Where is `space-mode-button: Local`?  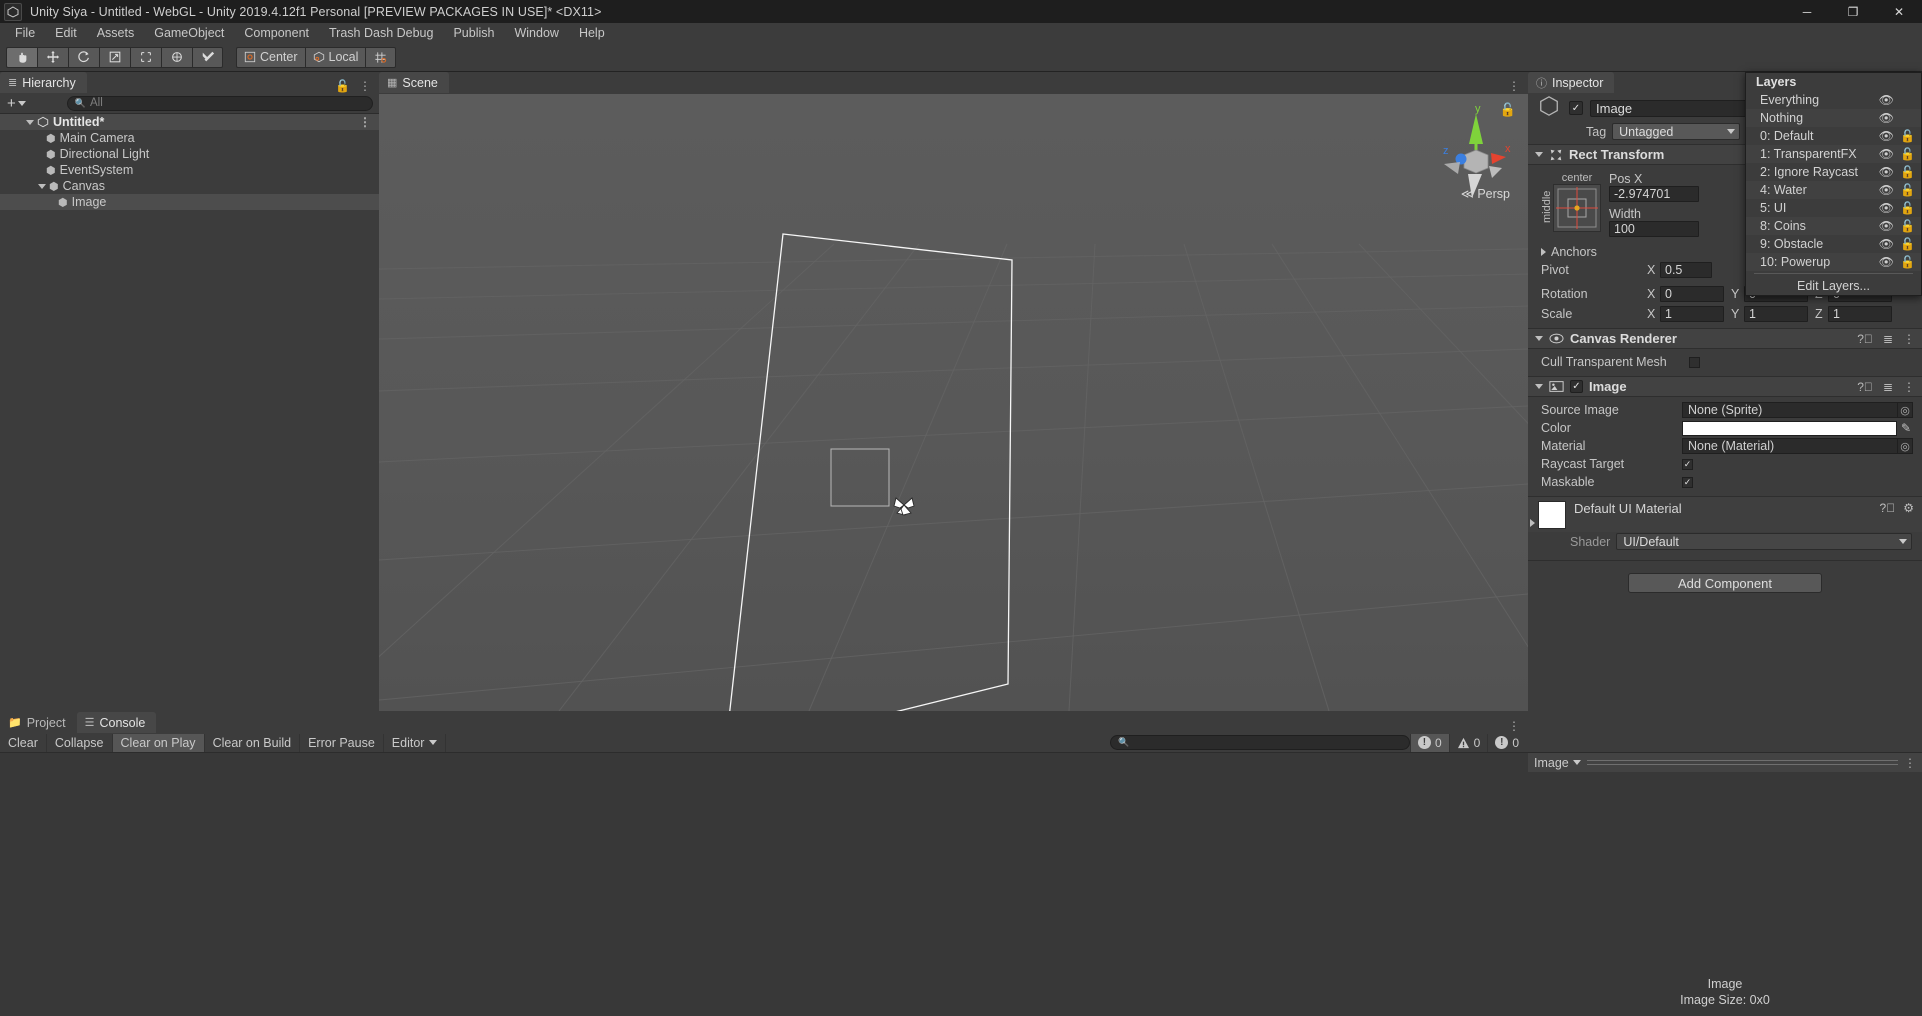 space-mode-button: Local is located at coordinates (335, 57).